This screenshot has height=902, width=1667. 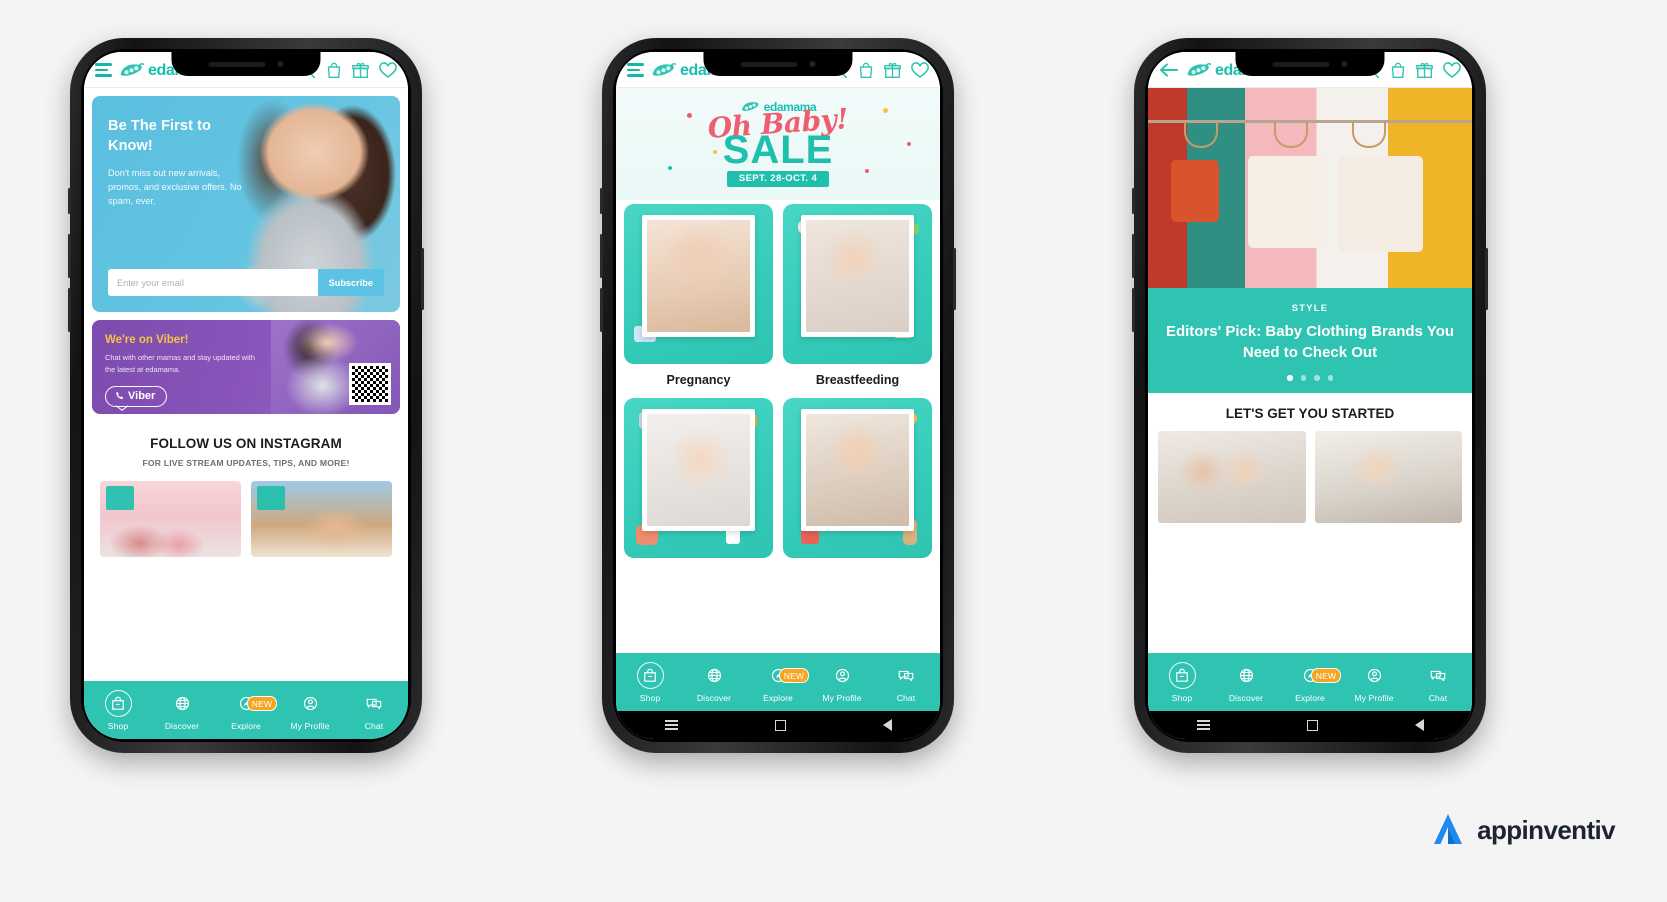 What do you see at coordinates (182, 703) in the screenshot?
I see `globe-icon` at bounding box center [182, 703].